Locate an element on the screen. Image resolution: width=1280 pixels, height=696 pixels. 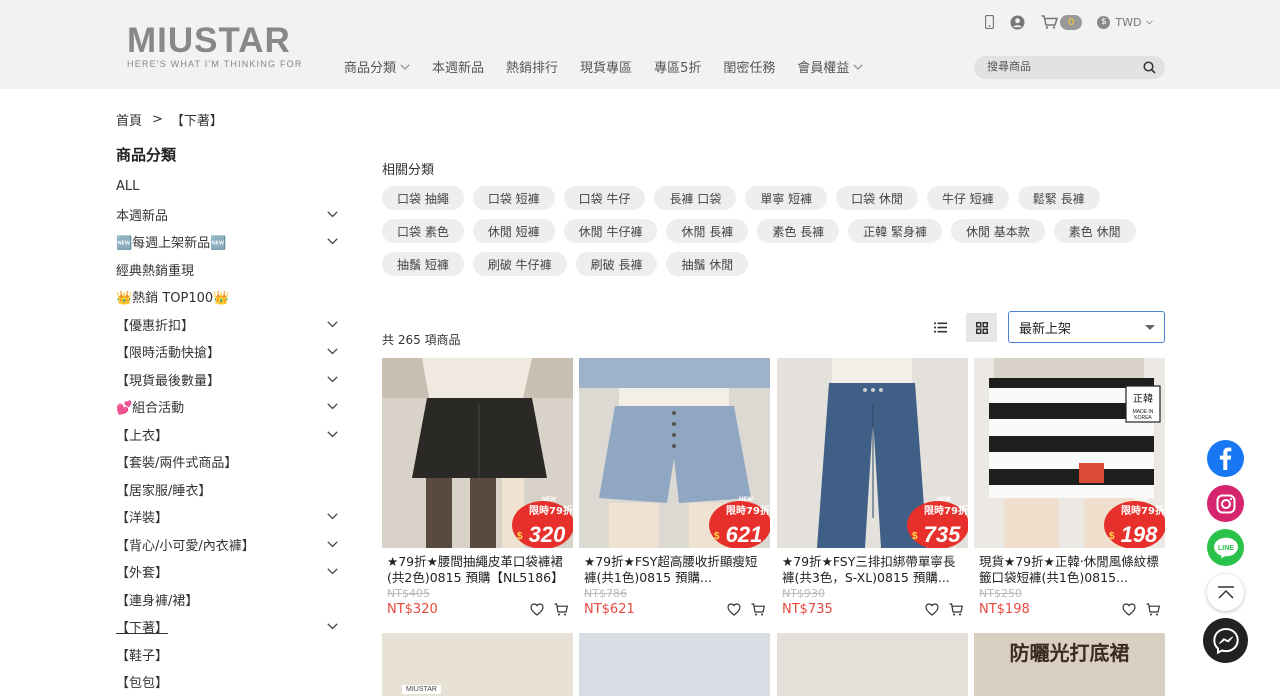
sidebar-item: 經典熱銷重現 is located at coordinates (229, 270).